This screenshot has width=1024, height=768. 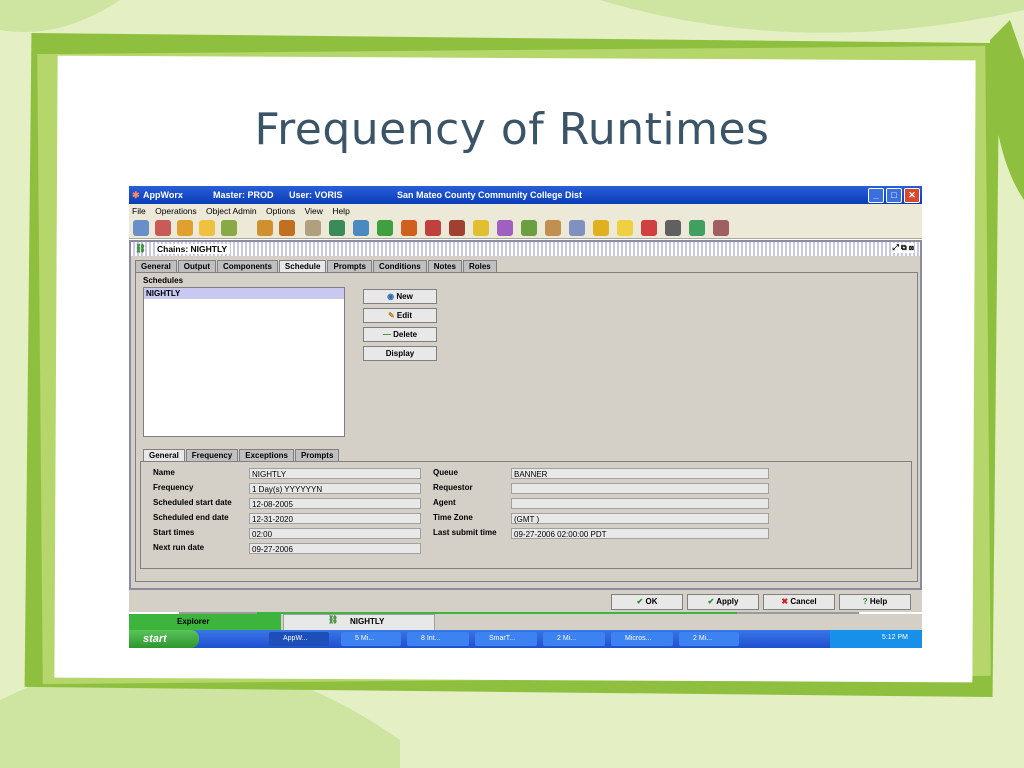 What do you see at coordinates (721, 228) in the screenshot?
I see `people-icon` at bounding box center [721, 228].